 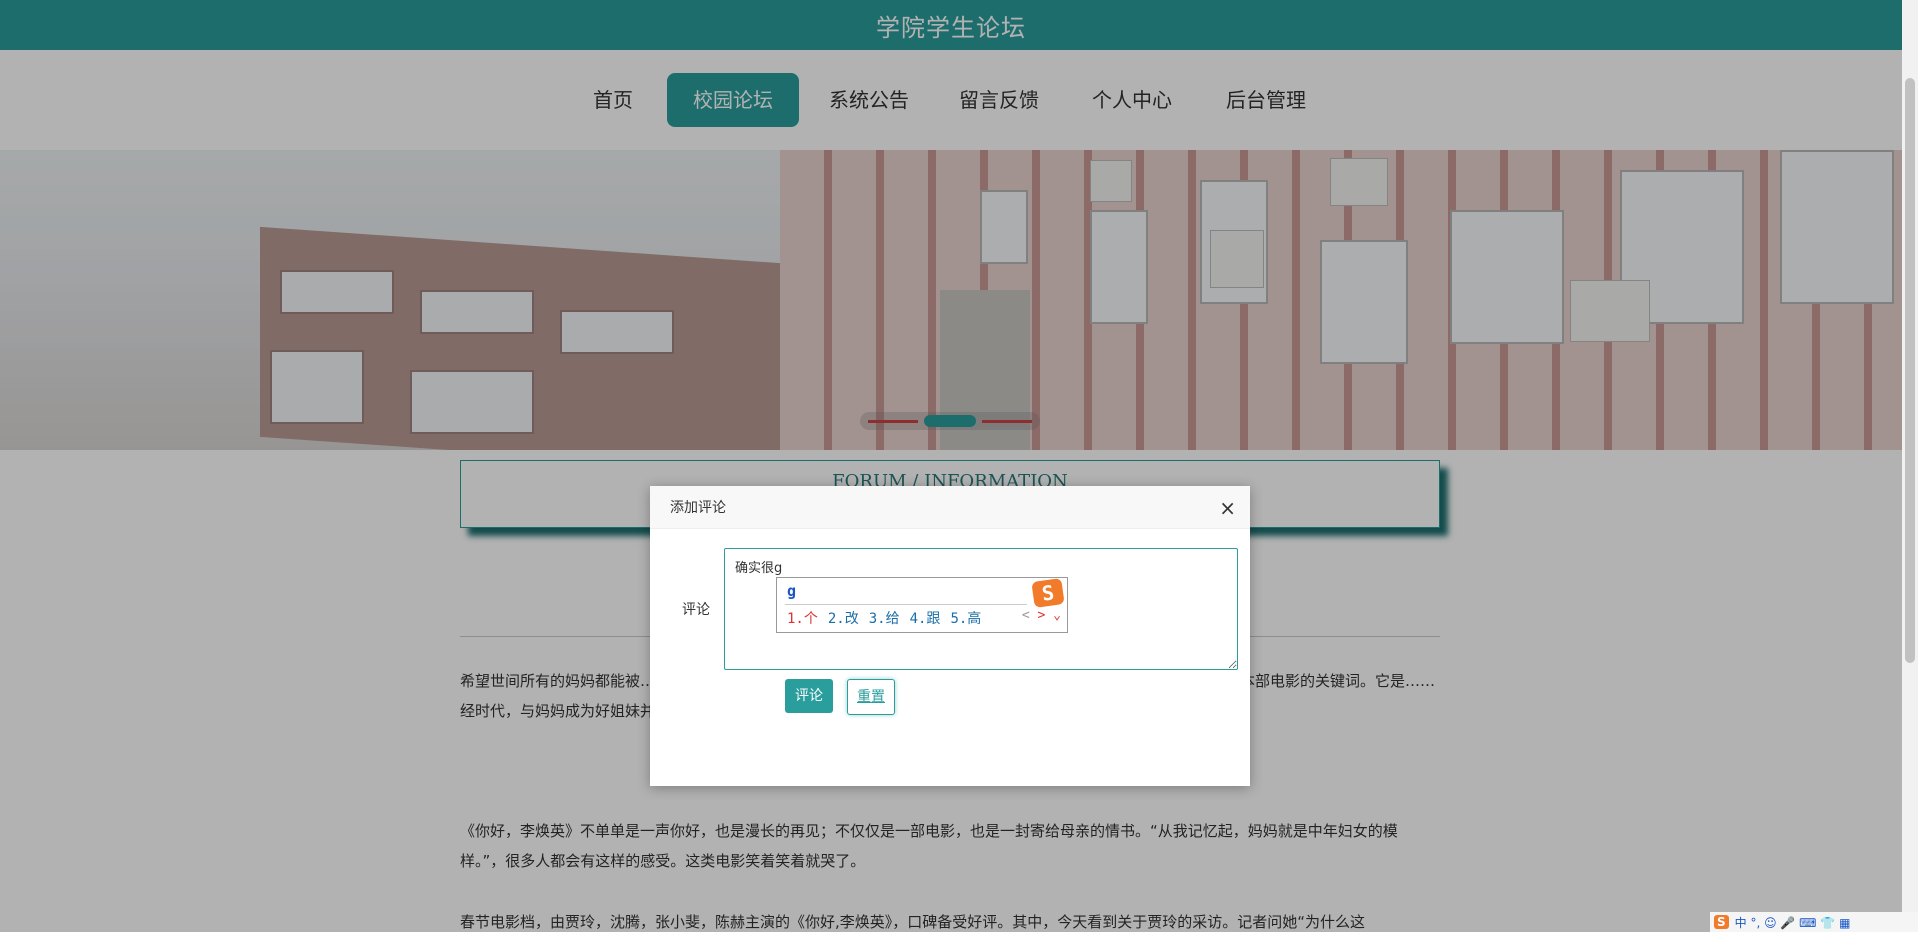 I want to click on dialog-header: 添加评论, so click(x=950, y=507).